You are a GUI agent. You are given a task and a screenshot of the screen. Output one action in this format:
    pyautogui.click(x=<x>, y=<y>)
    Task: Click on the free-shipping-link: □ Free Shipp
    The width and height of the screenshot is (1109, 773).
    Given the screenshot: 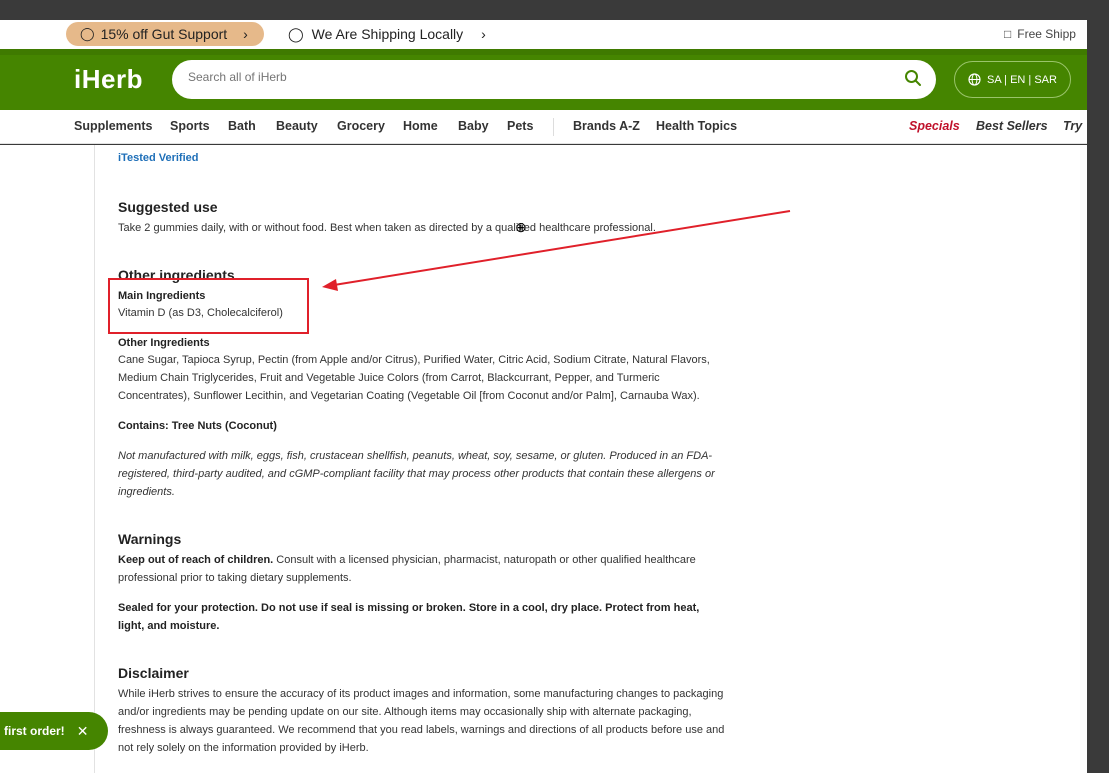 What is the action you would take?
    pyautogui.click(x=1040, y=34)
    